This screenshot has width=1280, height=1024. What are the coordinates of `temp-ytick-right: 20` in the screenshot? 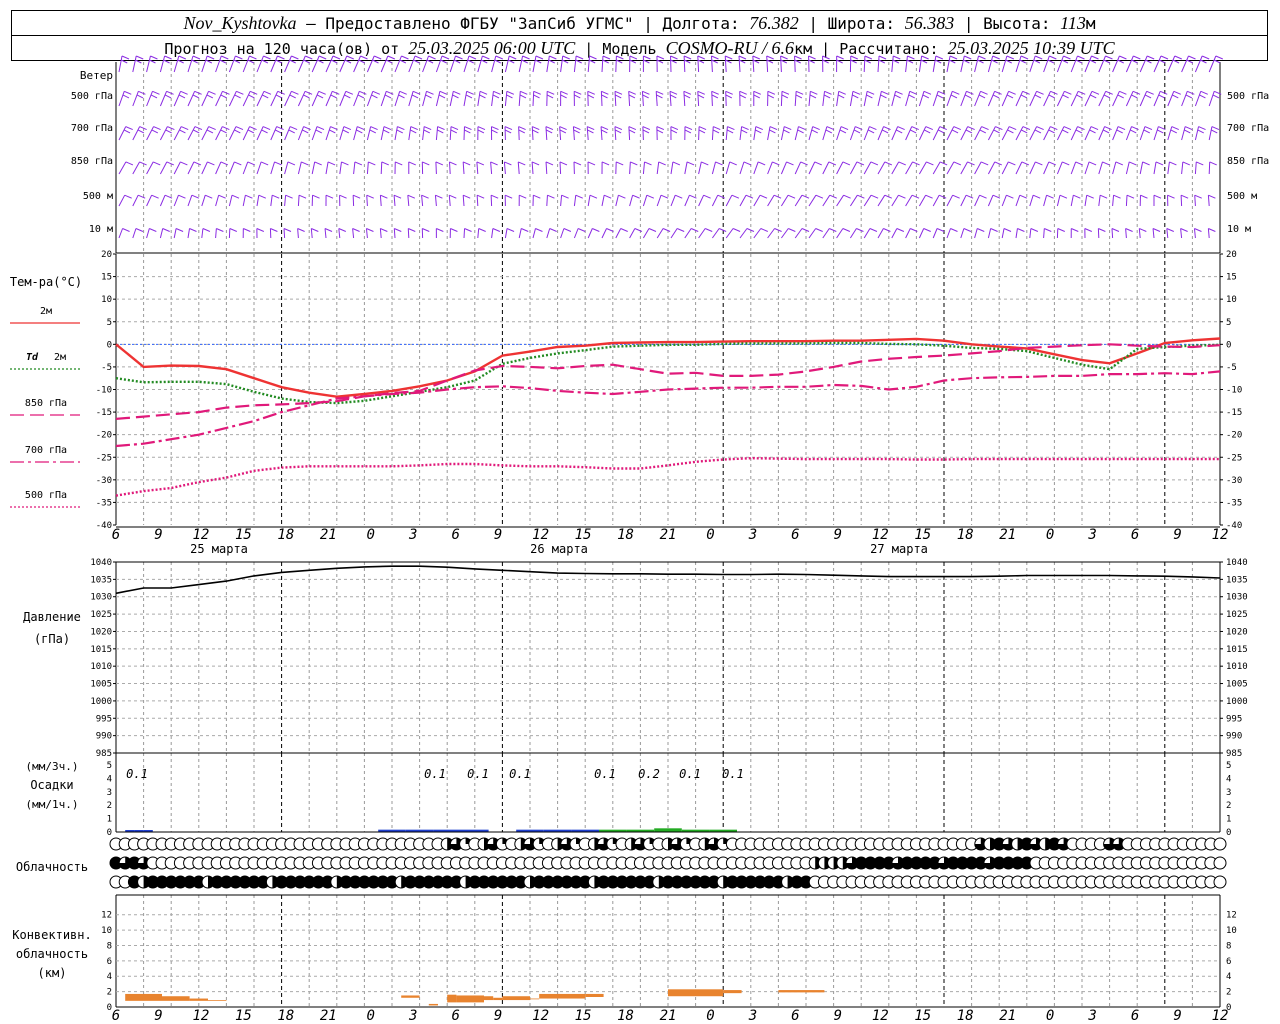 It's located at (1231, 255).